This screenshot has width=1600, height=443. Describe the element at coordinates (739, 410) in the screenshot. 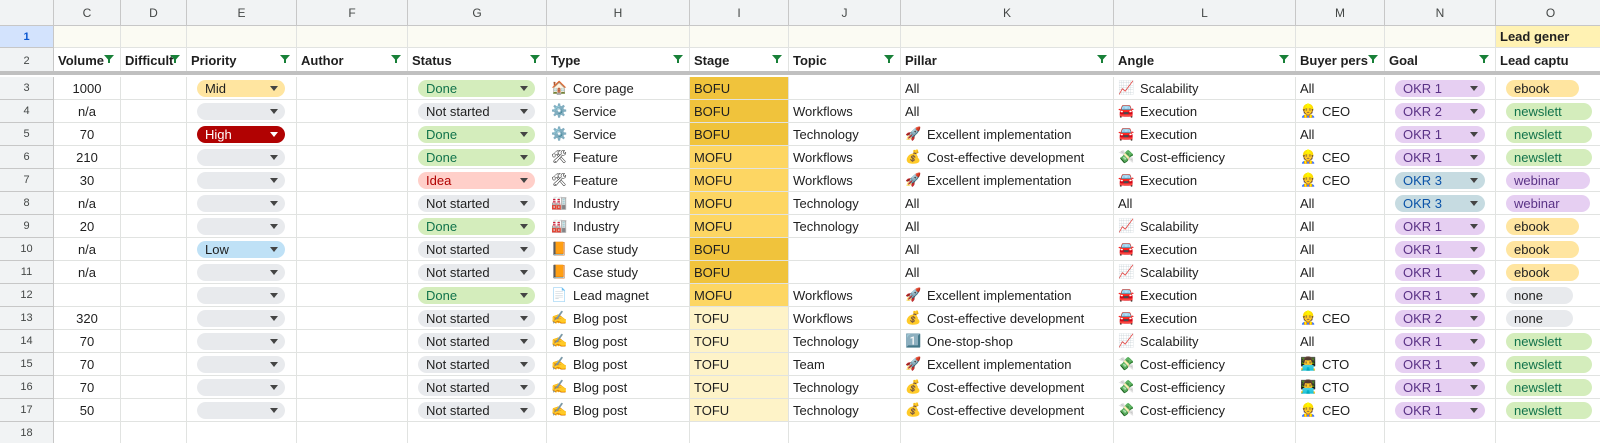

I see `cell-stage: TOFU` at that location.